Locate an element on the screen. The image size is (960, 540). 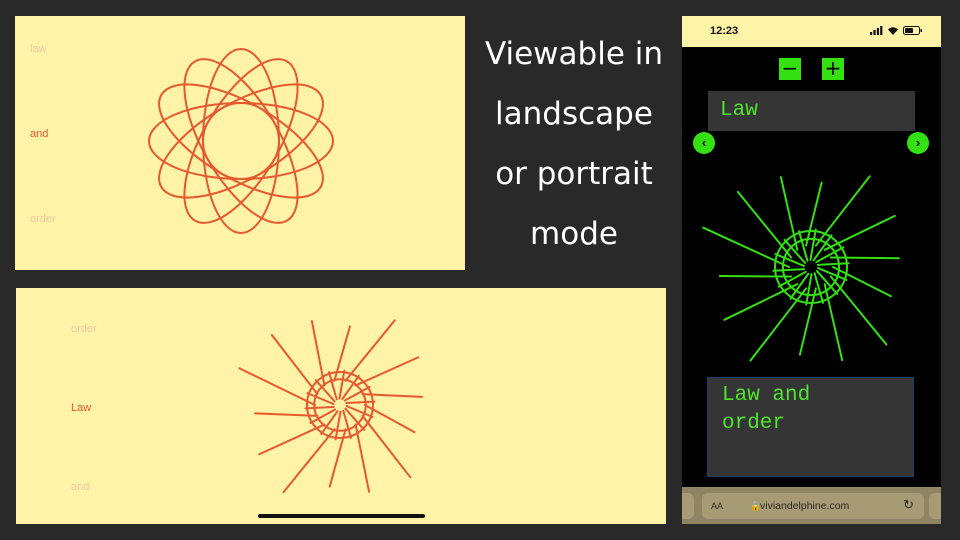
status-icons is located at coordinates (896, 30).